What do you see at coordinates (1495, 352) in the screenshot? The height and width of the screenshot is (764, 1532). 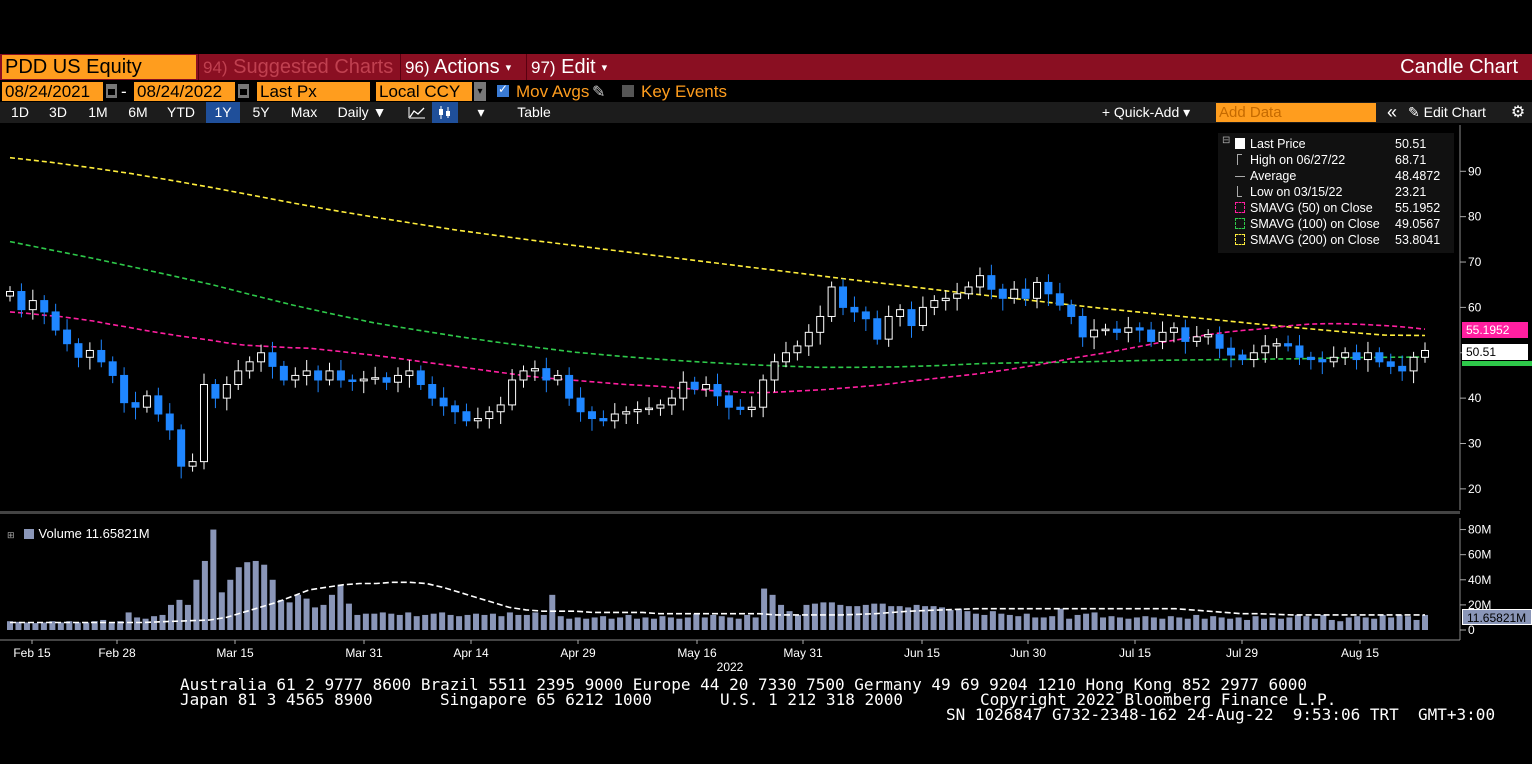 I see `last-price-tag: 50.51` at bounding box center [1495, 352].